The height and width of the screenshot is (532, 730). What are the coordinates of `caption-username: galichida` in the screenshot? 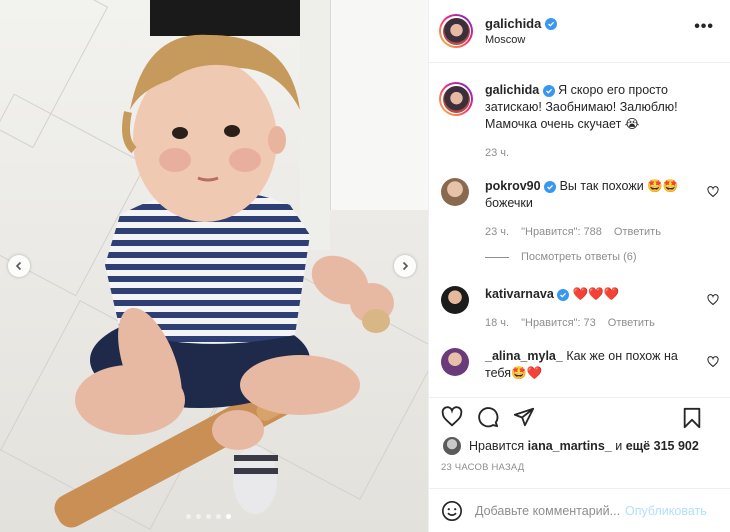 It's located at (512, 90).